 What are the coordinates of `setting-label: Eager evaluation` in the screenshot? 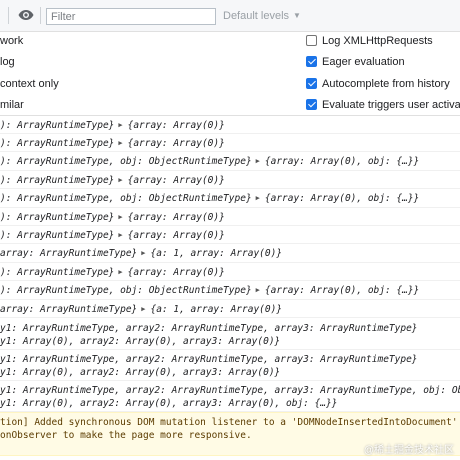 It's located at (363, 62).